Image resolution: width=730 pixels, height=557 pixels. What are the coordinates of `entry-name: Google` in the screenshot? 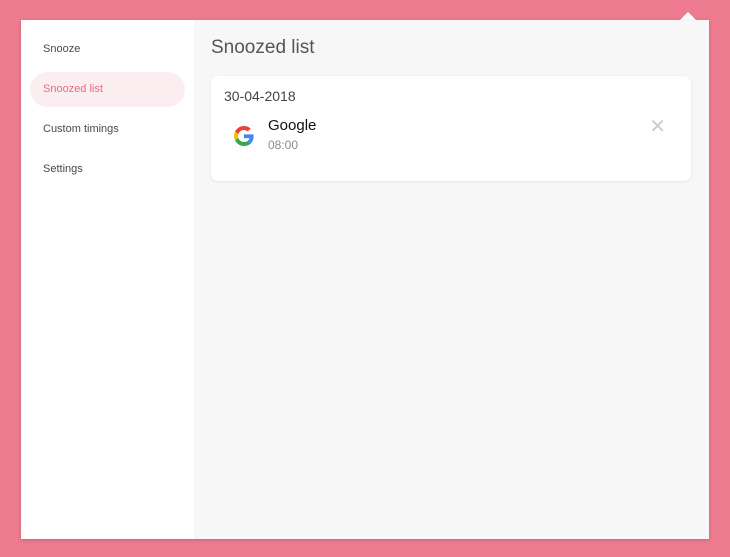 It's located at (292, 125).